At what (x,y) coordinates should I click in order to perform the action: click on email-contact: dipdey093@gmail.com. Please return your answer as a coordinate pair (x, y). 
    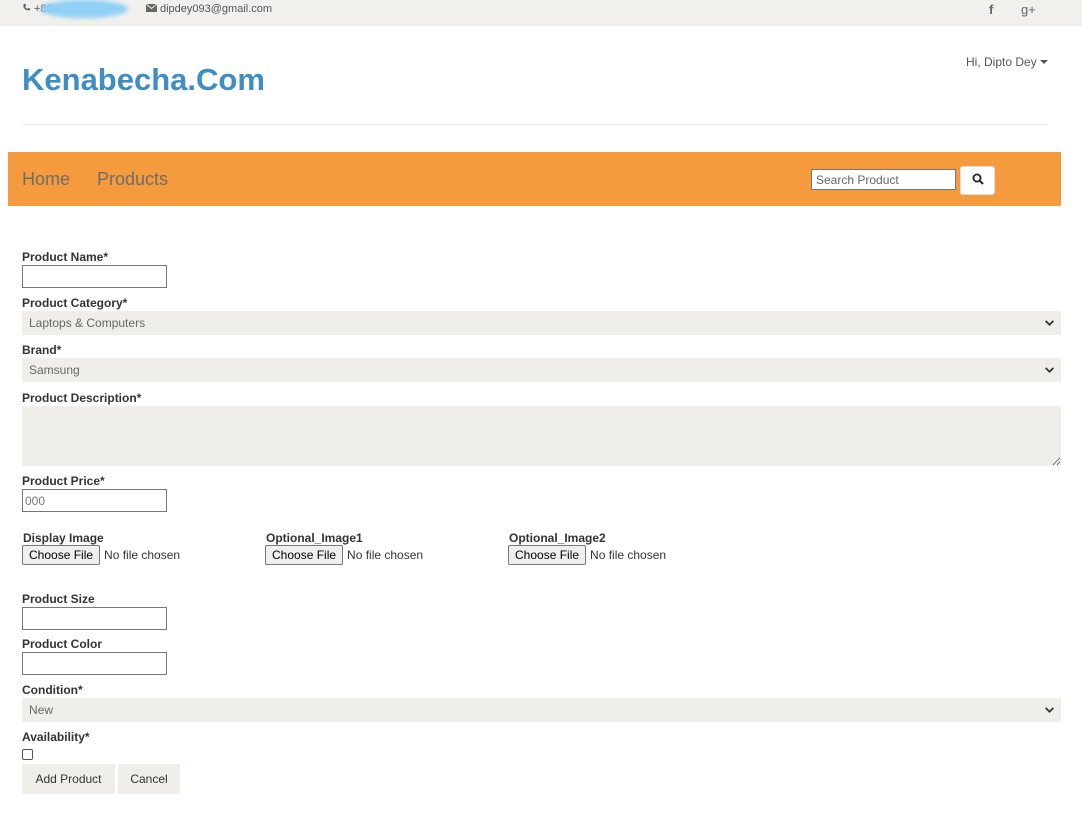
    Looking at the image, I should click on (209, 9).